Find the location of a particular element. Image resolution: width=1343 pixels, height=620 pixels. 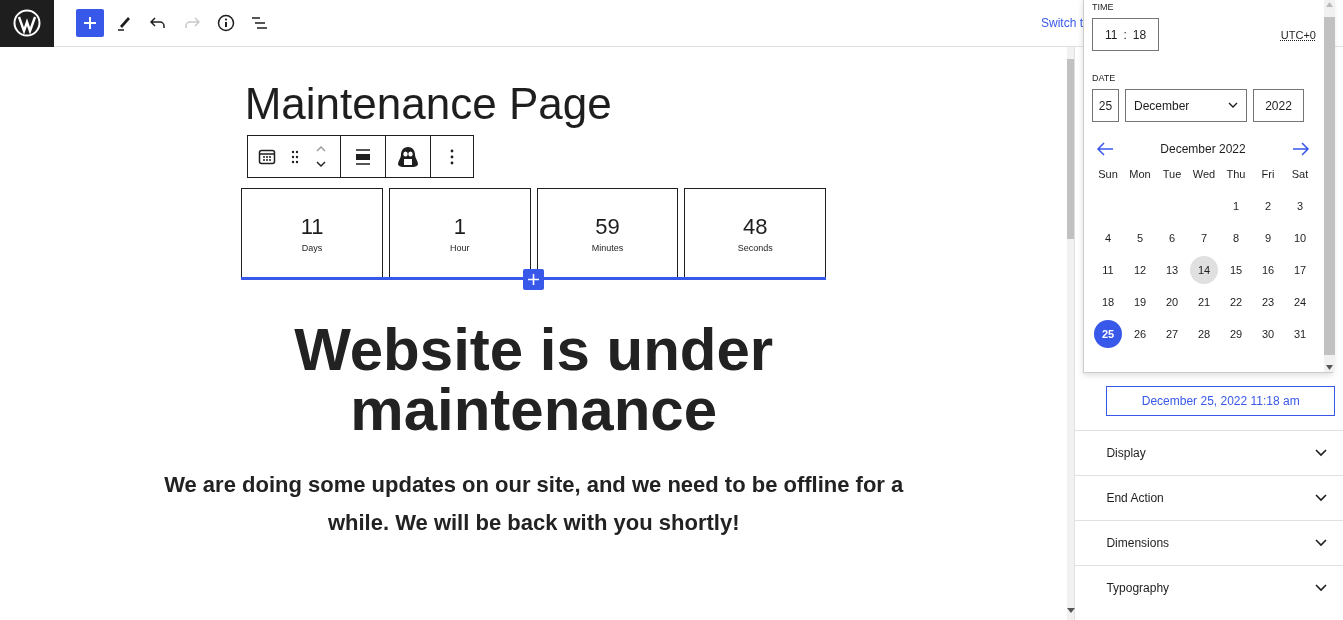

calendar-day: 28 is located at coordinates (1204, 334).